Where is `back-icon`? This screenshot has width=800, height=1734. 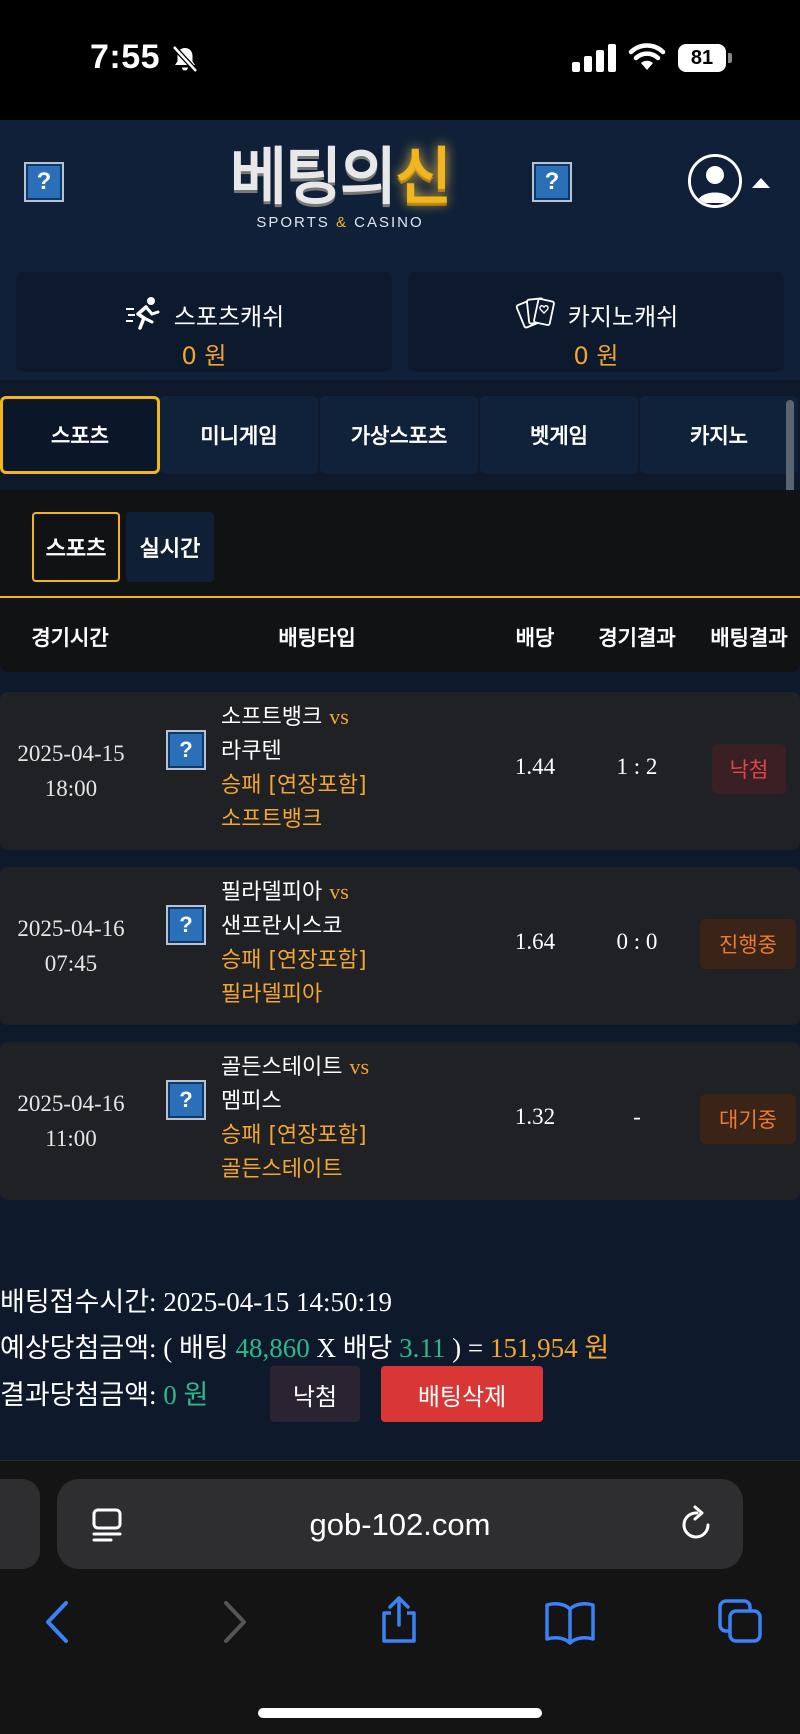 back-icon is located at coordinates (59, 1622).